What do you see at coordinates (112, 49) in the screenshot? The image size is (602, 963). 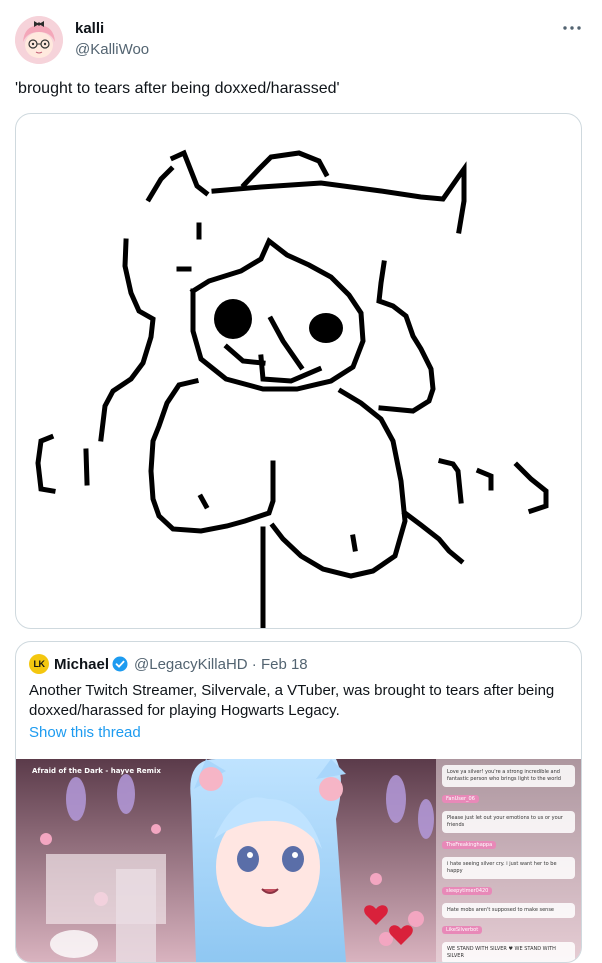 I see `author-handle: @KalliWoo` at bounding box center [112, 49].